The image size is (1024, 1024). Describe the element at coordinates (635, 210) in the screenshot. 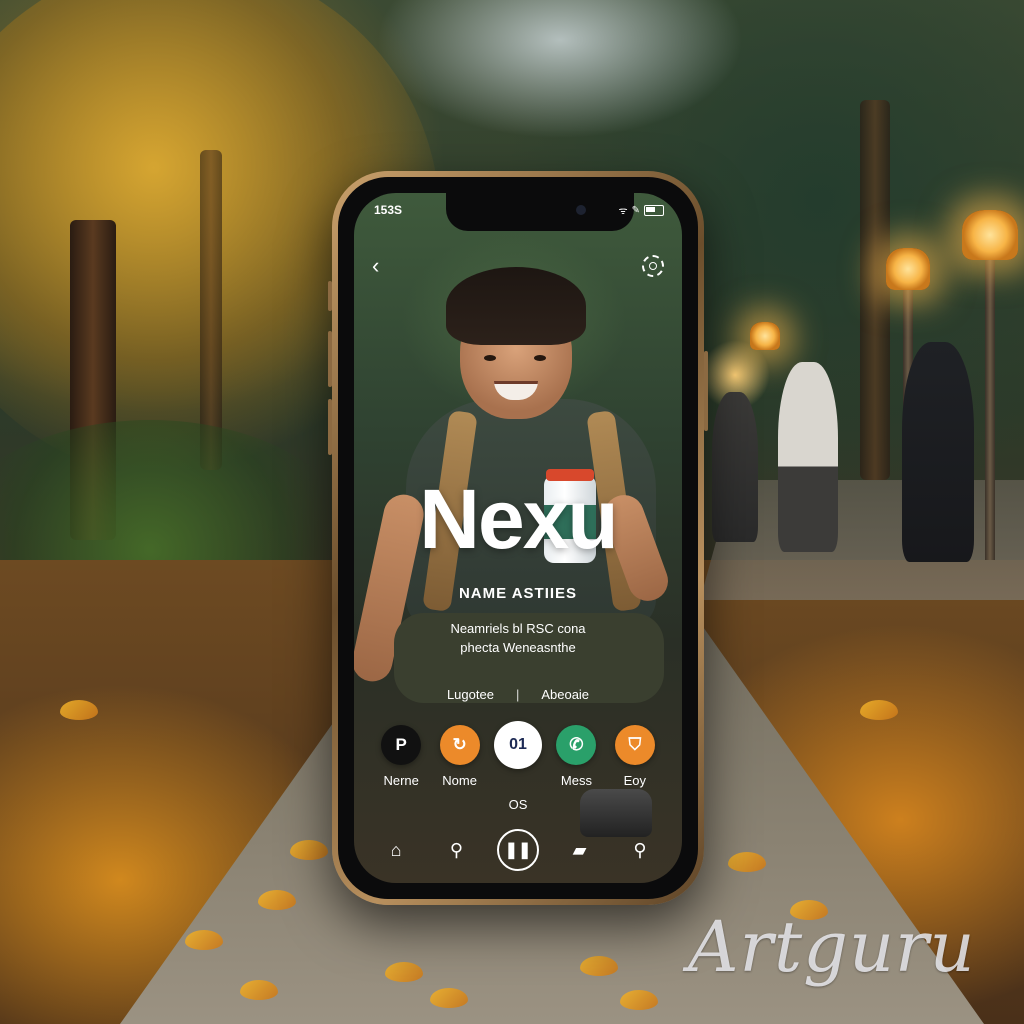

I see `wifi-icon: ✎` at that location.